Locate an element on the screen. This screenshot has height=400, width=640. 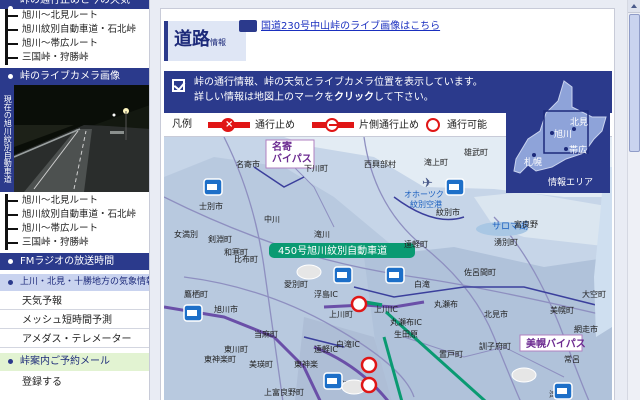
map-place-label: 北見市 is located at coordinates (496, 314).